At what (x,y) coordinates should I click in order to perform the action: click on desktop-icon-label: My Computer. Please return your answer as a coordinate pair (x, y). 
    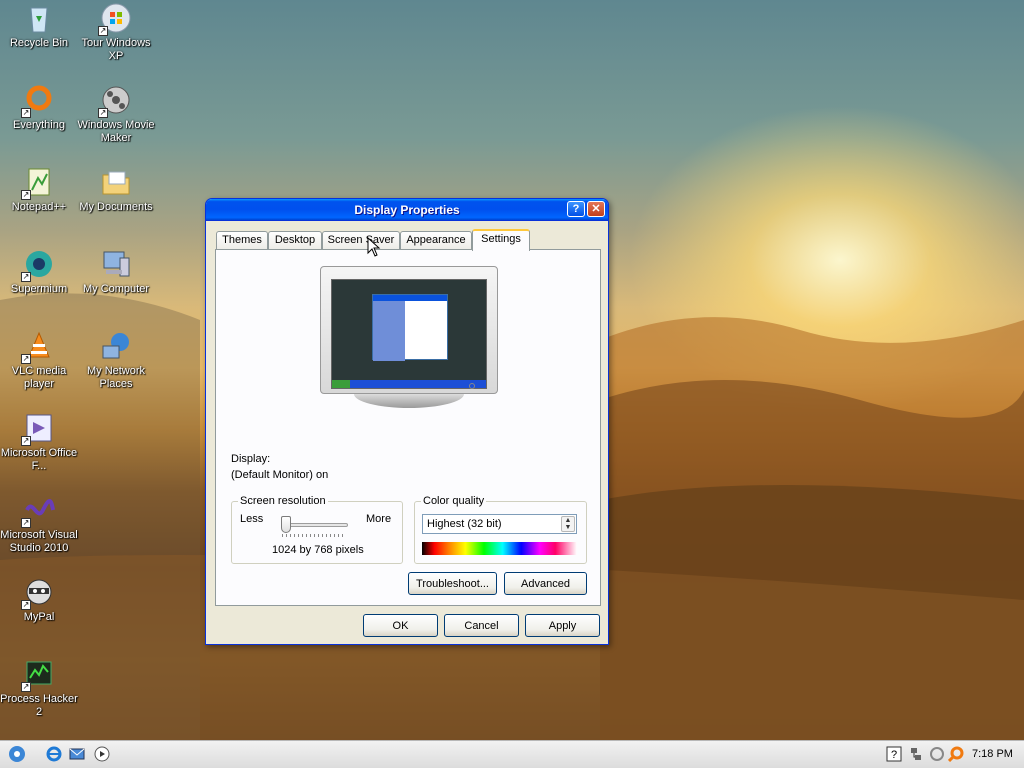
    Looking at the image, I should click on (116, 289).